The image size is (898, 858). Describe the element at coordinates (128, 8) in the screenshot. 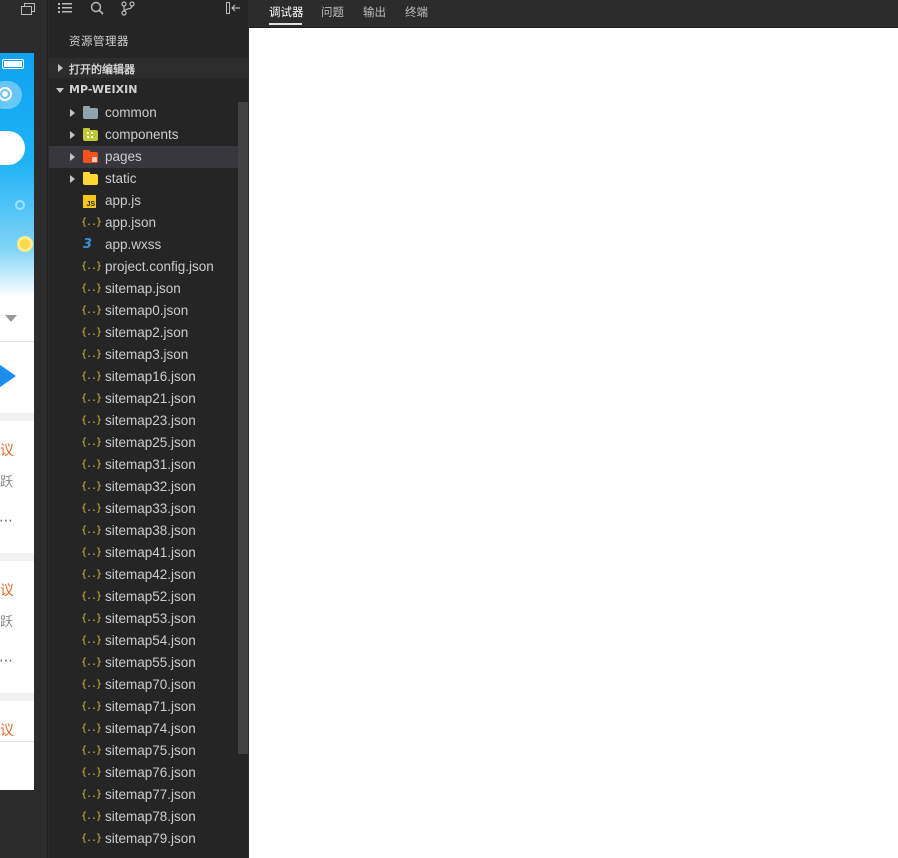

I see `source-control-icon` at that location.